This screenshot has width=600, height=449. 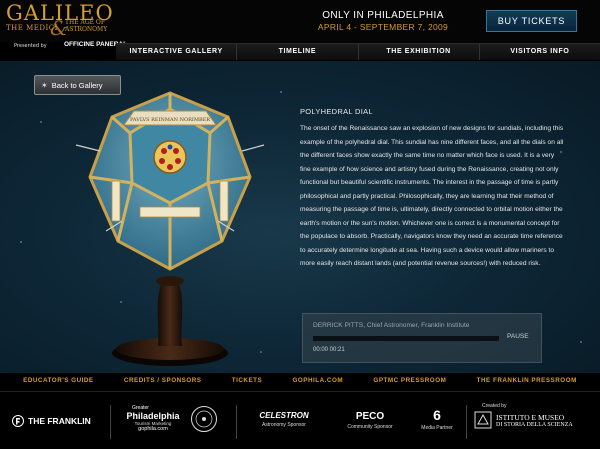 What do you see at coordinates (32, 28) in the screenshot?
I see `logo-subtitle-left: THE MEDICI` at bounding box center [32, 28].